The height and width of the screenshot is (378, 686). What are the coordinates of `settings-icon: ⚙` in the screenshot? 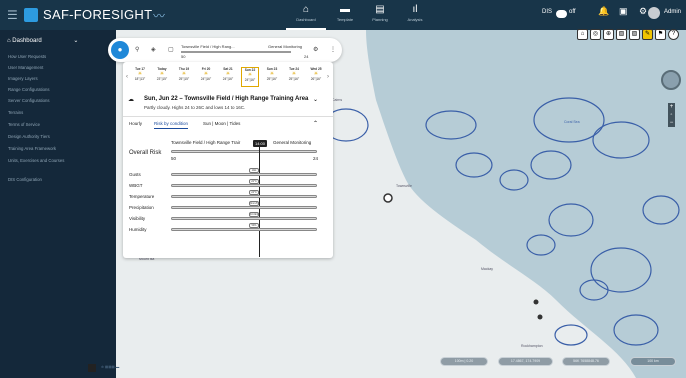 It's located at (315, 49).